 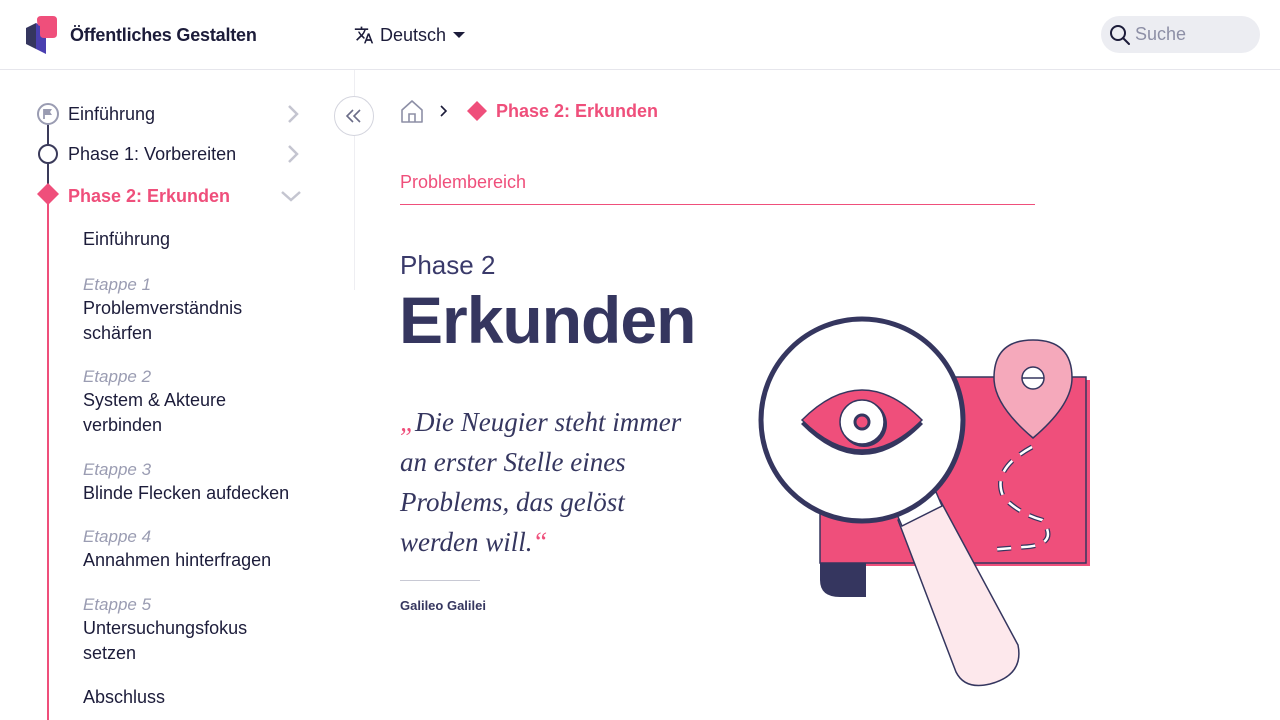 I want to click on sidebar-phase-2: Phase 2: Erkunden, so click(x=176, y=196).